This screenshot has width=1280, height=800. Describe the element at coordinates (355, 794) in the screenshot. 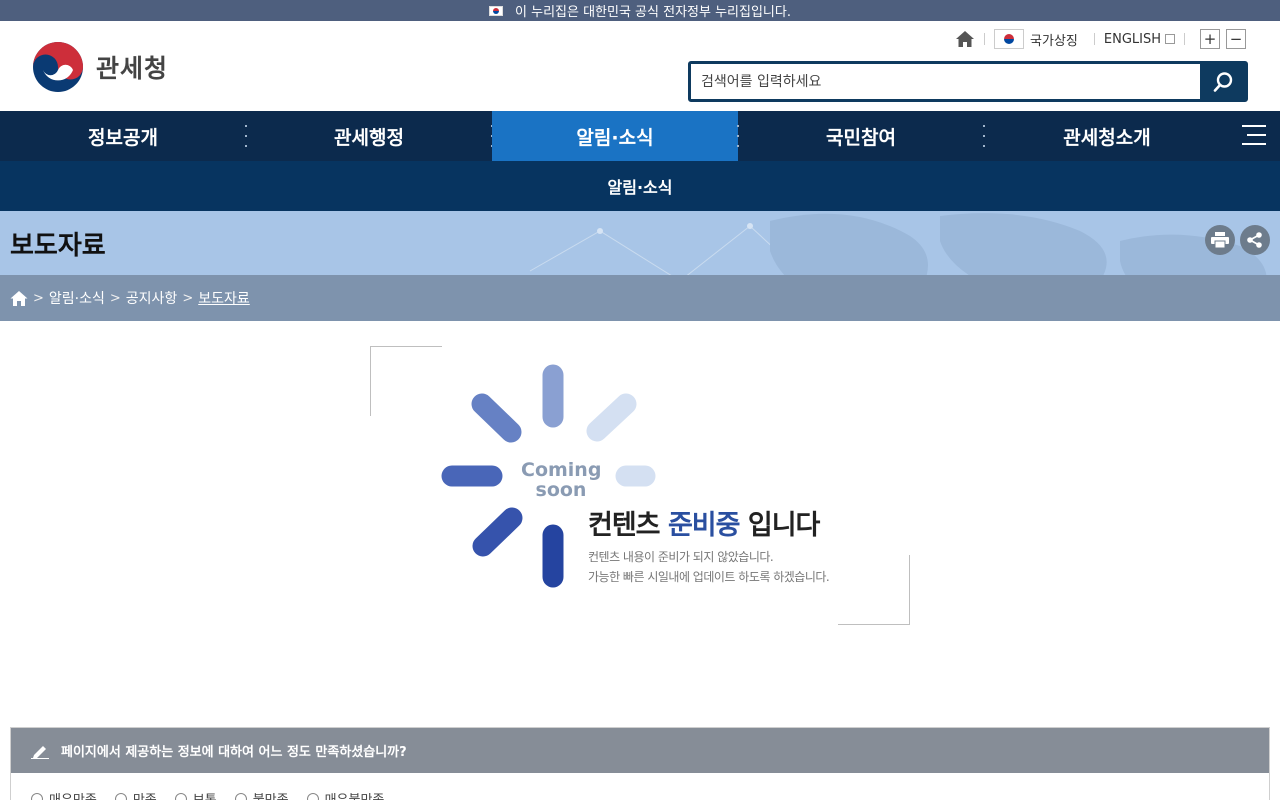

I see `option-label: 매우불만족` at that location.